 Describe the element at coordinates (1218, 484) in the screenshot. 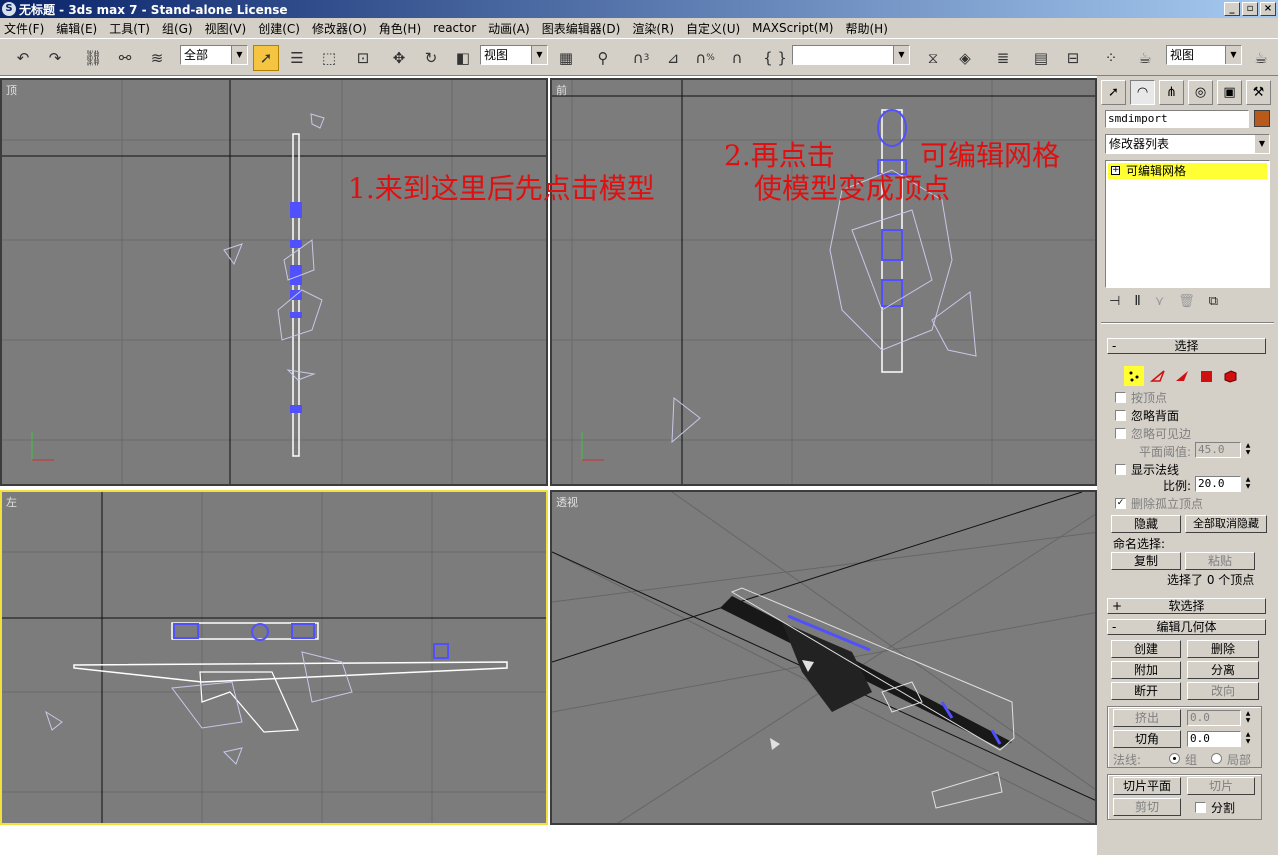

I see `normal-scale-spinner: 20.0` at that location.